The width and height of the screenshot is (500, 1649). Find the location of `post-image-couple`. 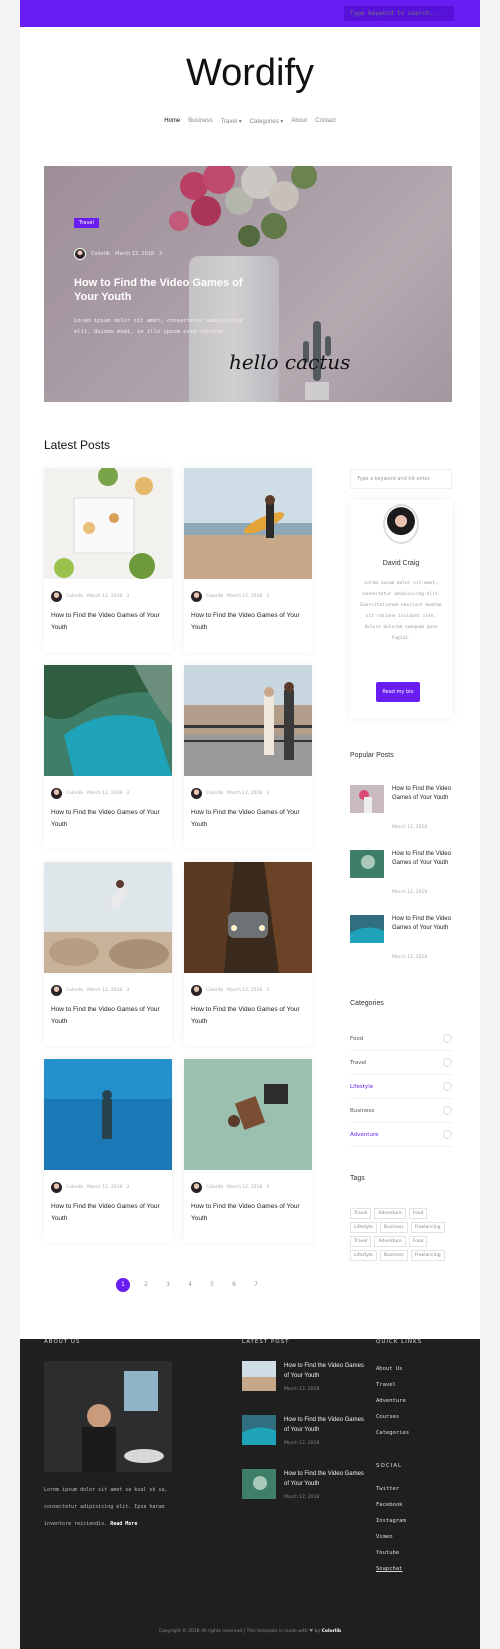

post-image-couple is located at coordinates (248, 720).